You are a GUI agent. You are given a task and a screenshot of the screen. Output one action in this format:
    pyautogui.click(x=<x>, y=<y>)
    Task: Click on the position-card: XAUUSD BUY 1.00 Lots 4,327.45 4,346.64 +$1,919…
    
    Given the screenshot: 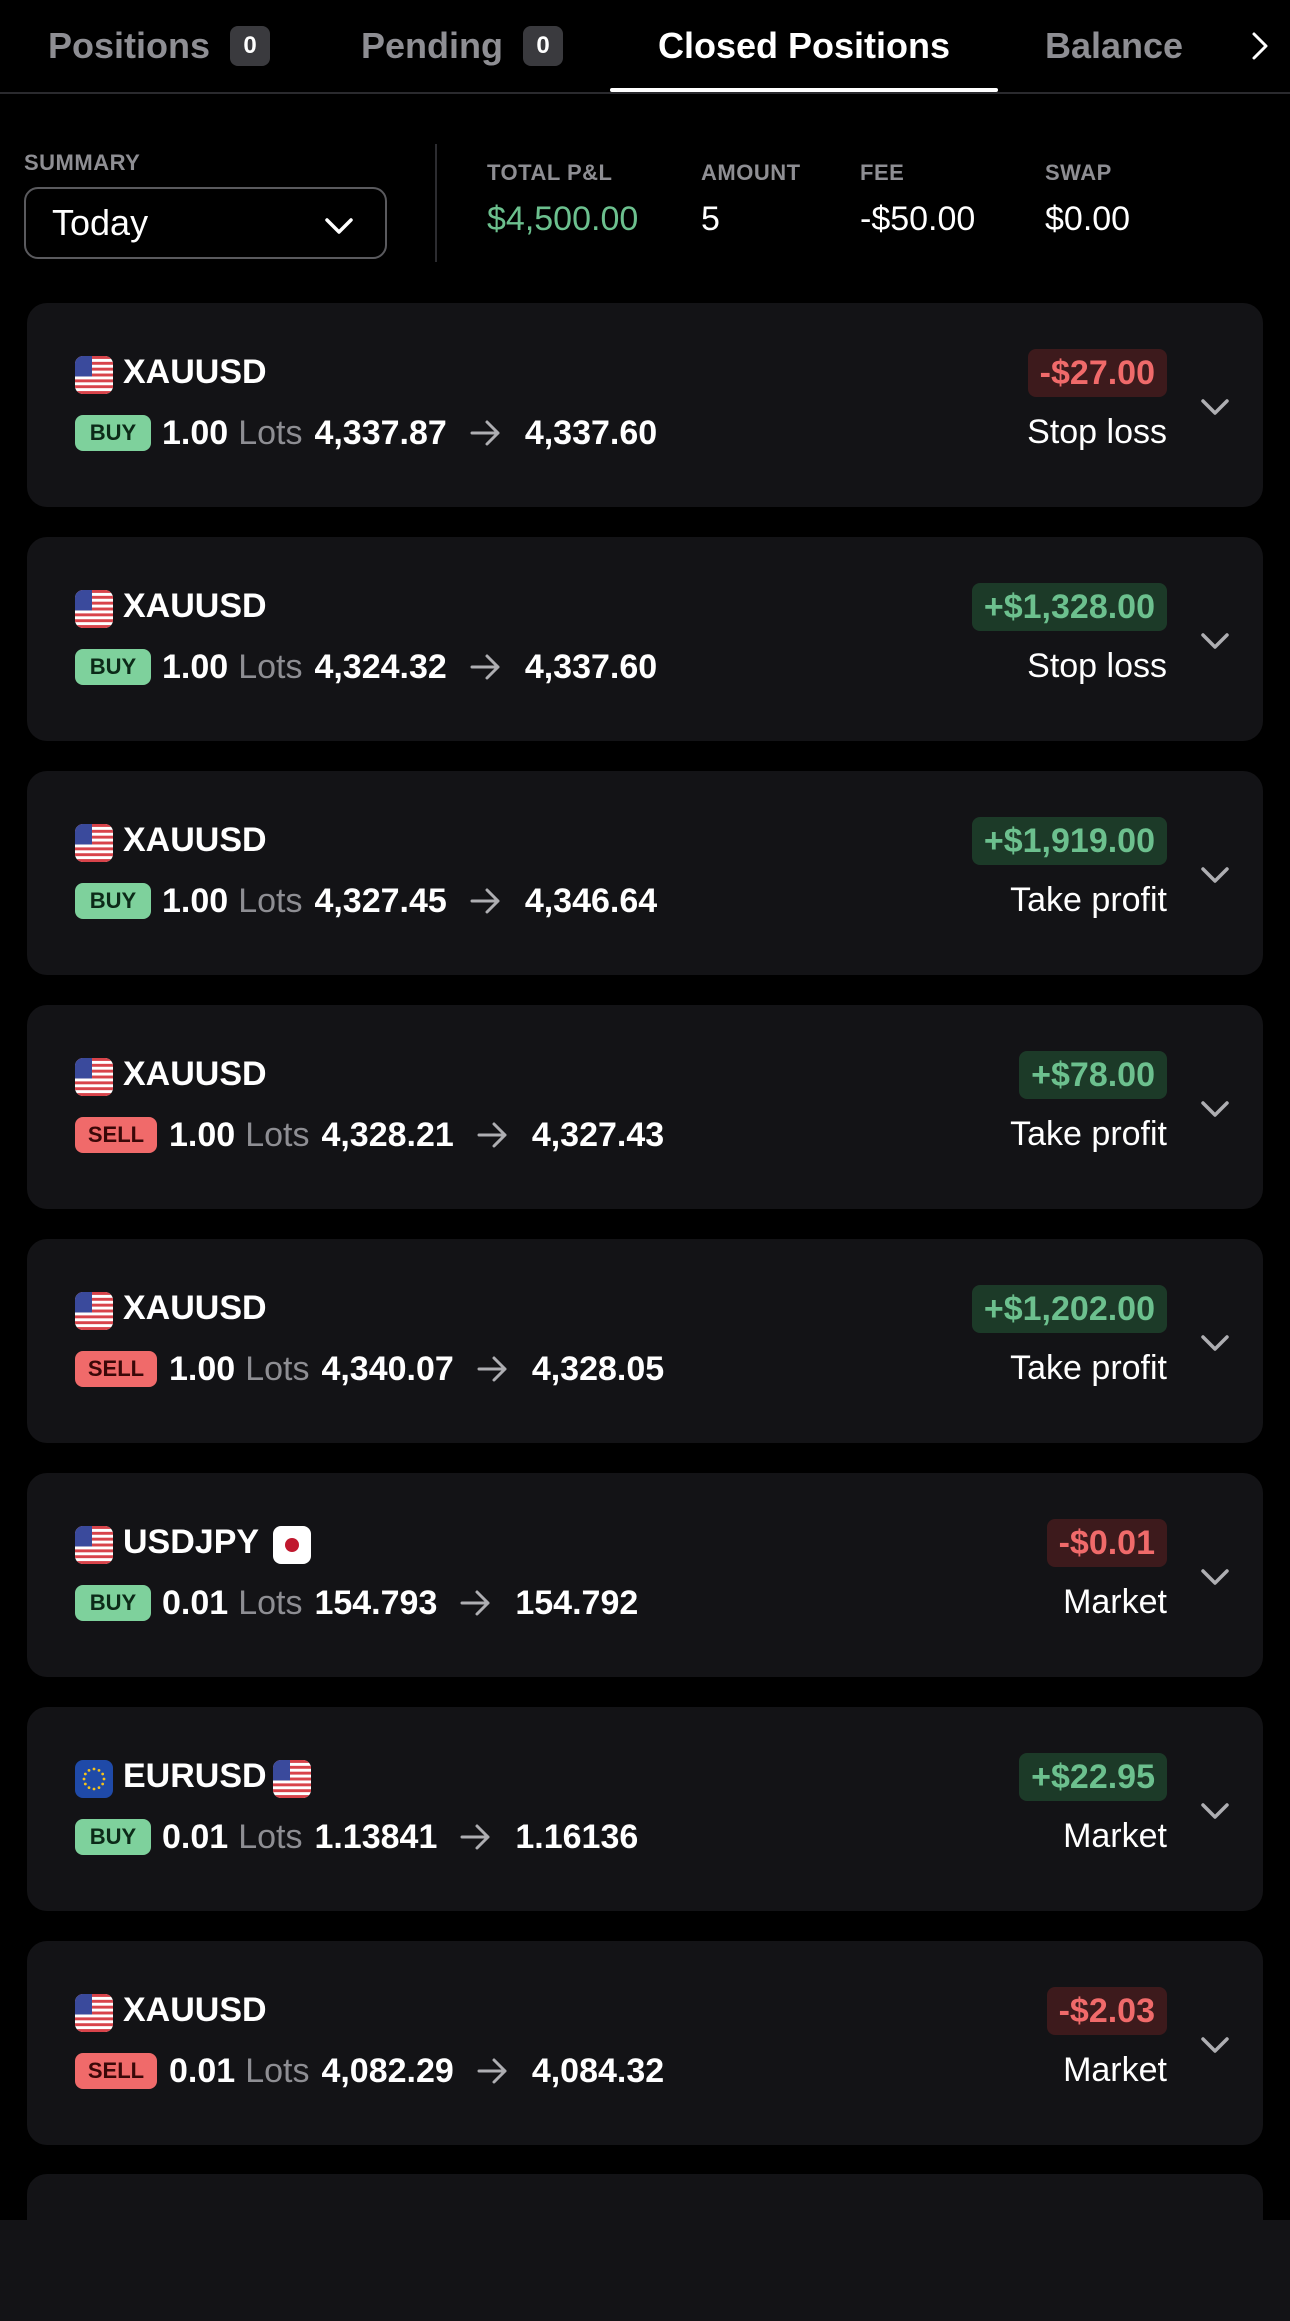 What is the action you would take?
    pyautogui.click(x=645, y=873)
    